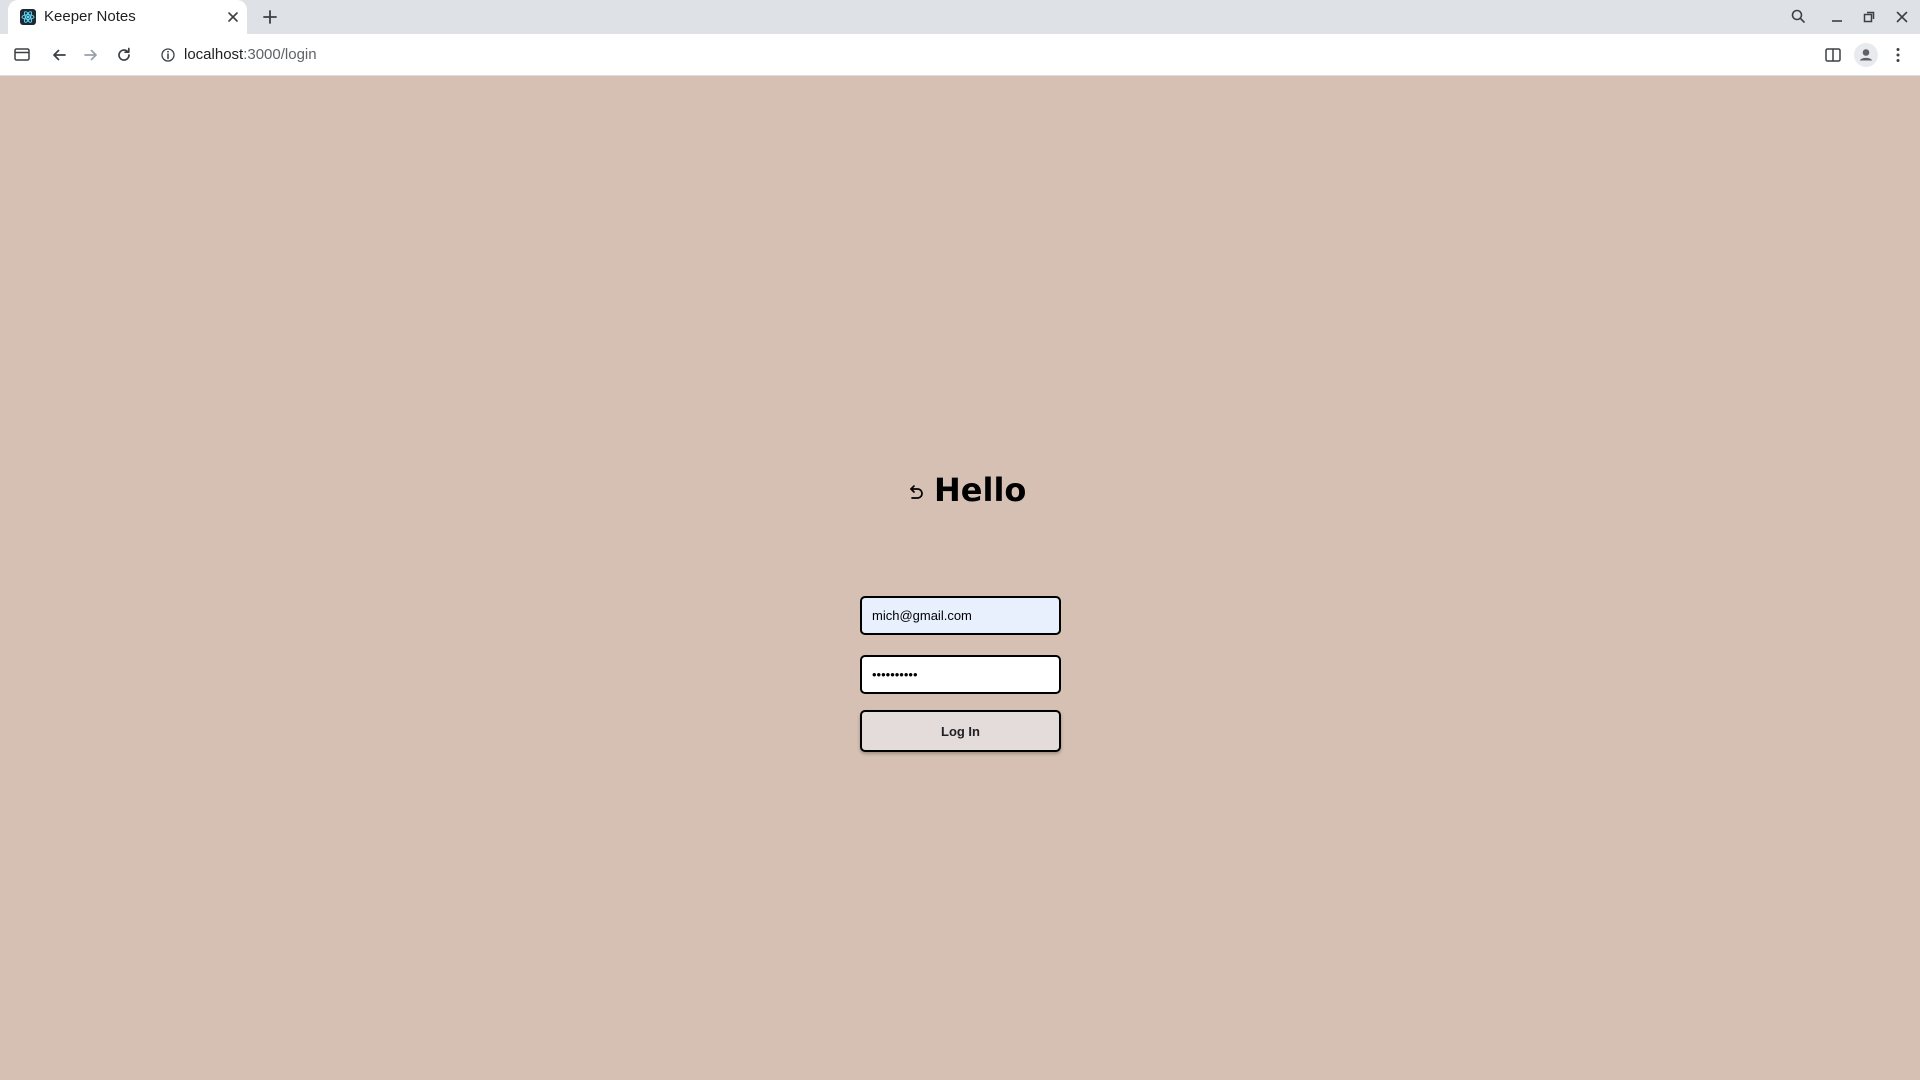 This screenshot has height=1080, width=1920. What do you see at coordinates (1869, 17) in the screenshot?
I see `restore-icon` at bounding box center [1869, 17].